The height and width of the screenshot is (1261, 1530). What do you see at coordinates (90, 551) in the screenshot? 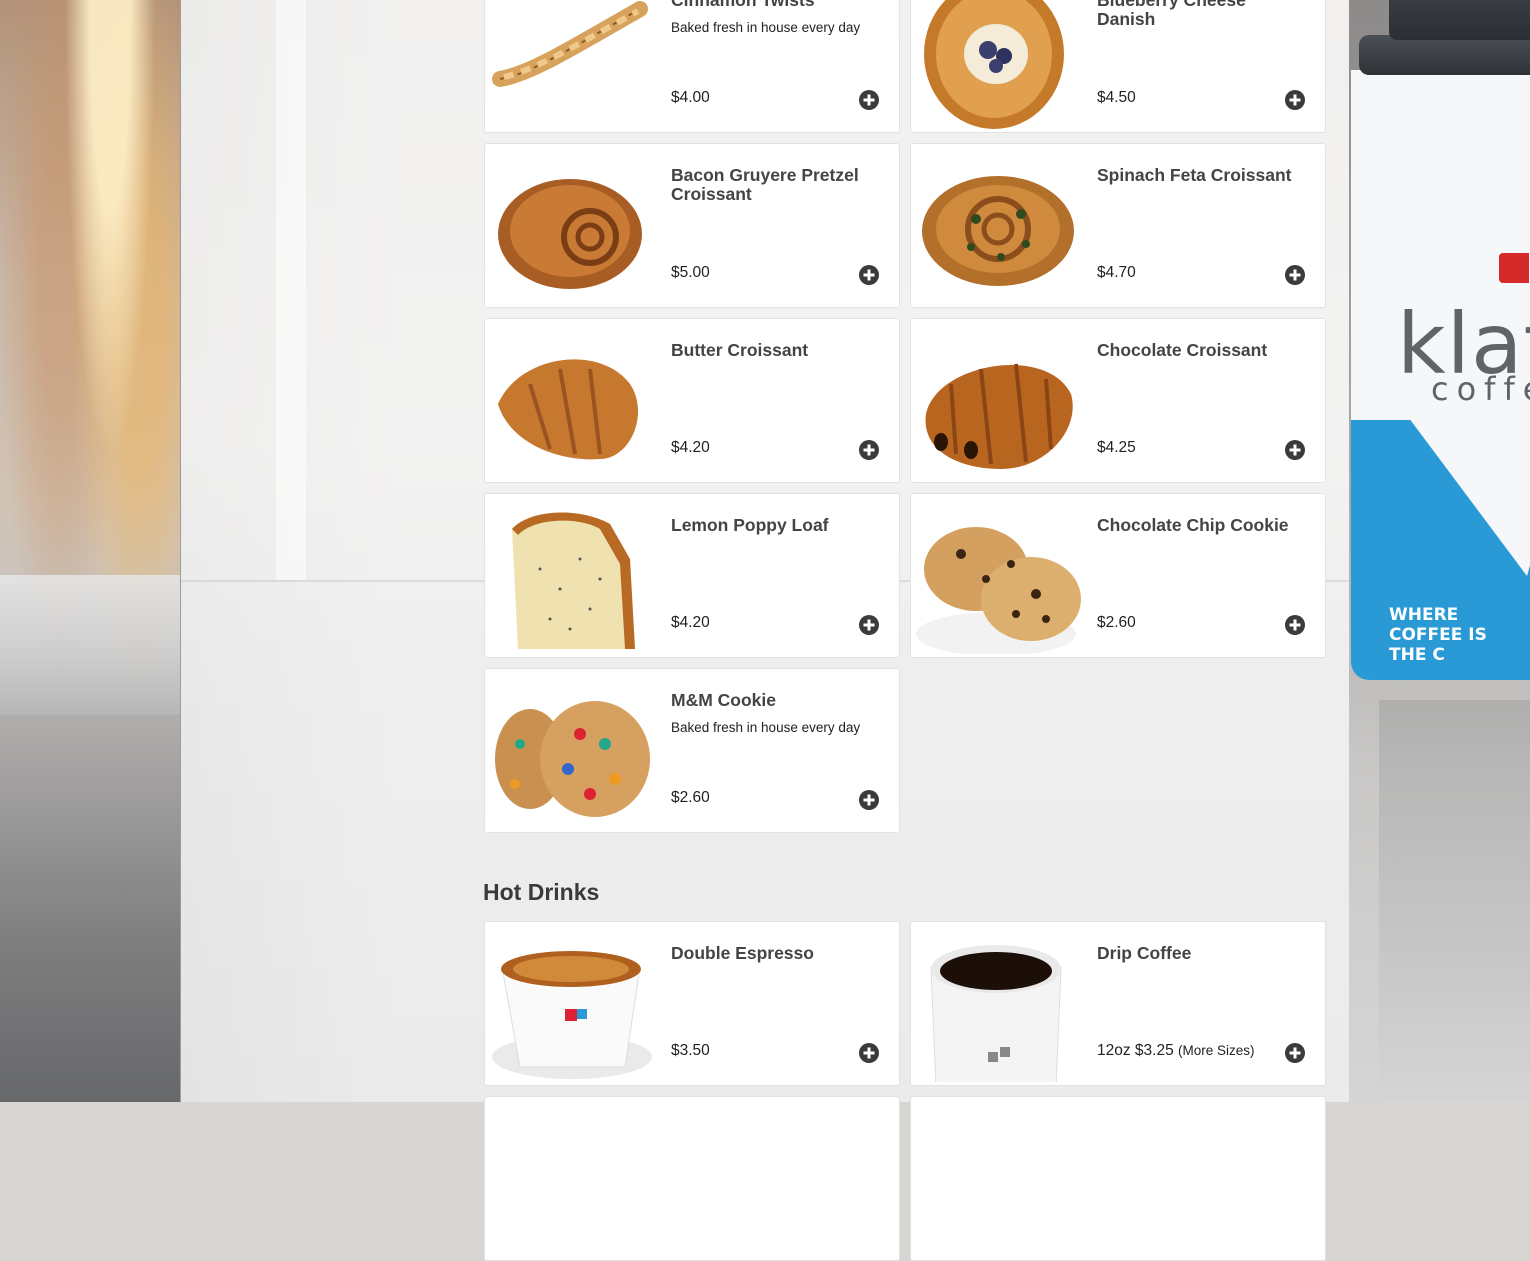
I see `background-photo-left` at bounding box center [90, 551].